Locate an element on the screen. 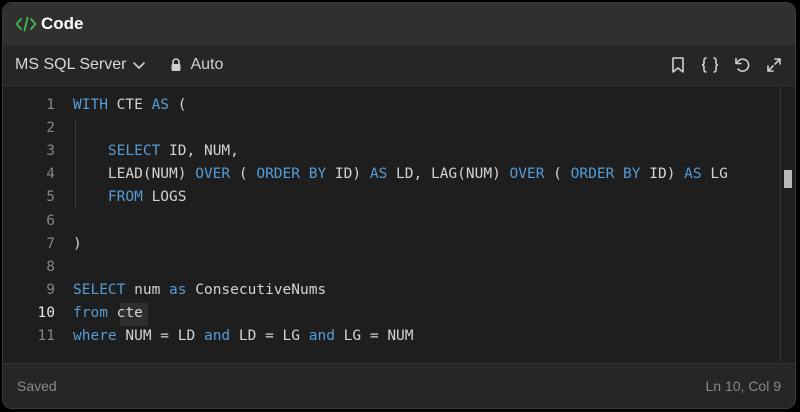  reset-icon is located at coordinates (742, 65).